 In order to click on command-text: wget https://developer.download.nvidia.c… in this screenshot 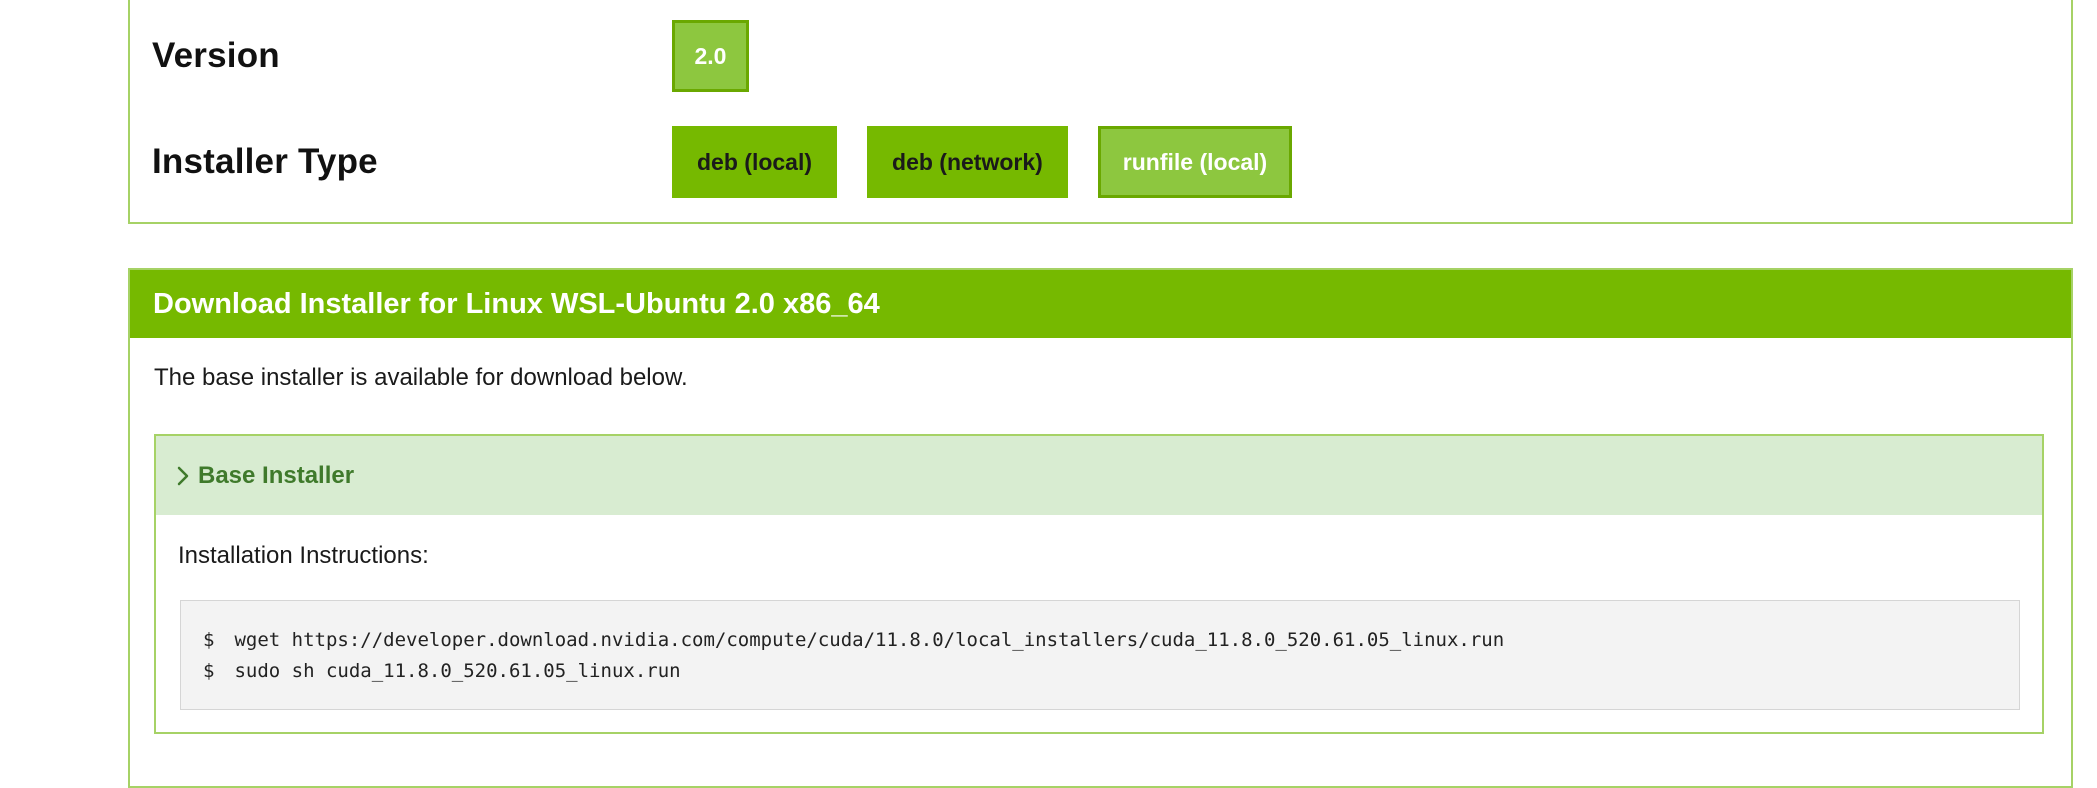, I will do `click(869, 640)`.